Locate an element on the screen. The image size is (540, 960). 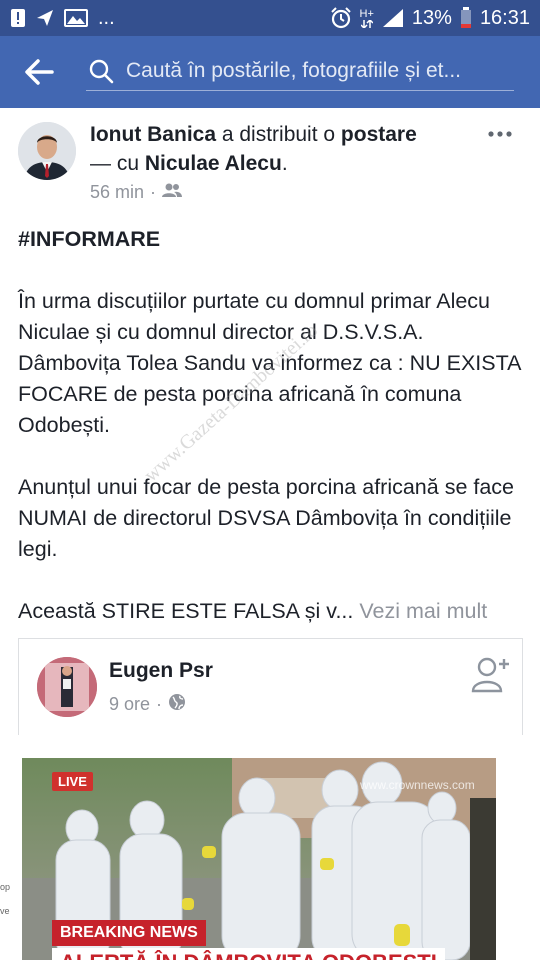
status-bar: ... H+ 13% 16:31 is located at coordinates (270, 18).